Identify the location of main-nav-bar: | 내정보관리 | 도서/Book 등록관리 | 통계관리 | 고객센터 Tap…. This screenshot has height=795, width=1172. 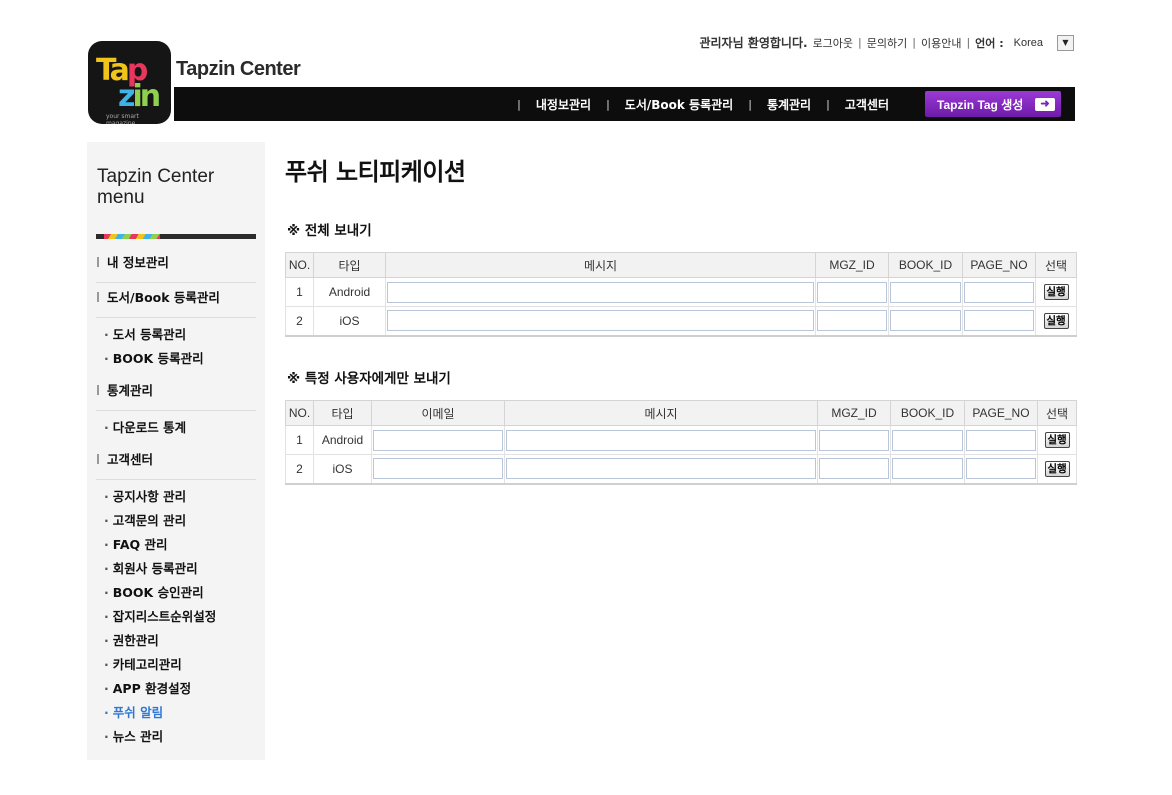
(624, 104).